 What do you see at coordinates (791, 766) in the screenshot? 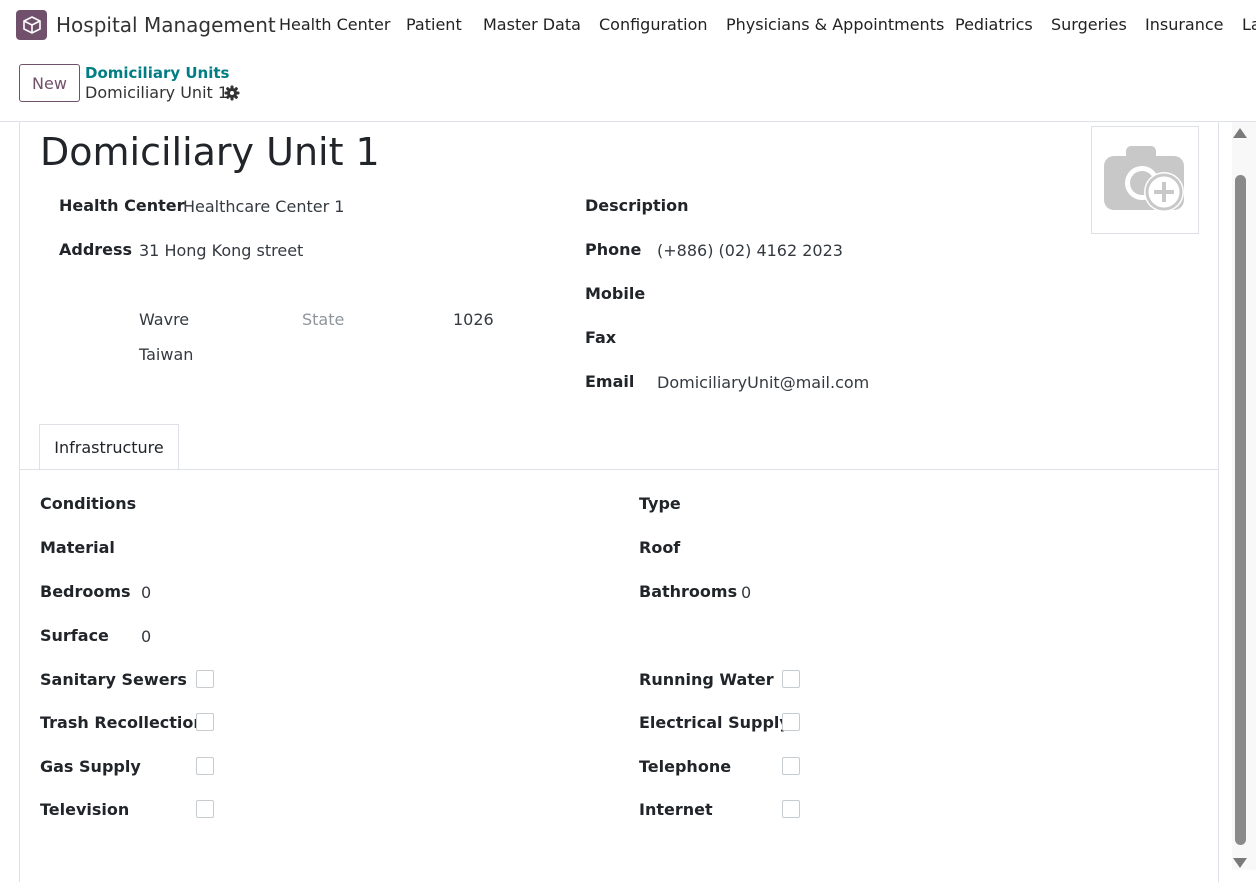
I see `telephone-checkbox` at bounding box center [791, 766].